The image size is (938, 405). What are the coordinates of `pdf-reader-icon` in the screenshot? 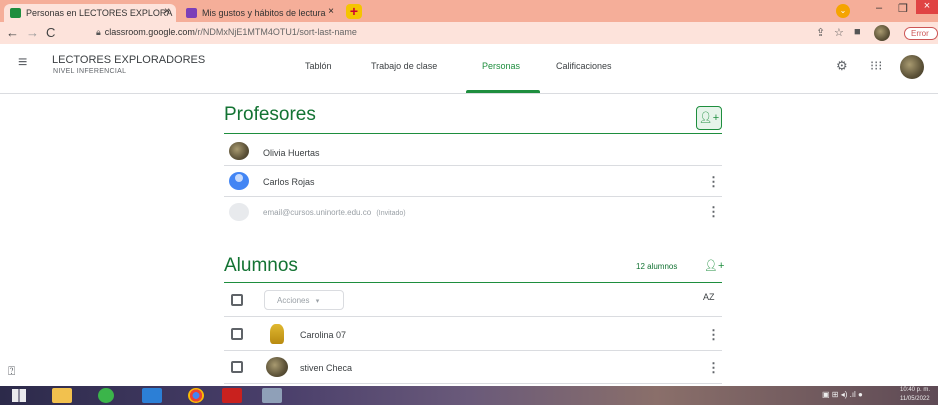 It's located at (232, 395).